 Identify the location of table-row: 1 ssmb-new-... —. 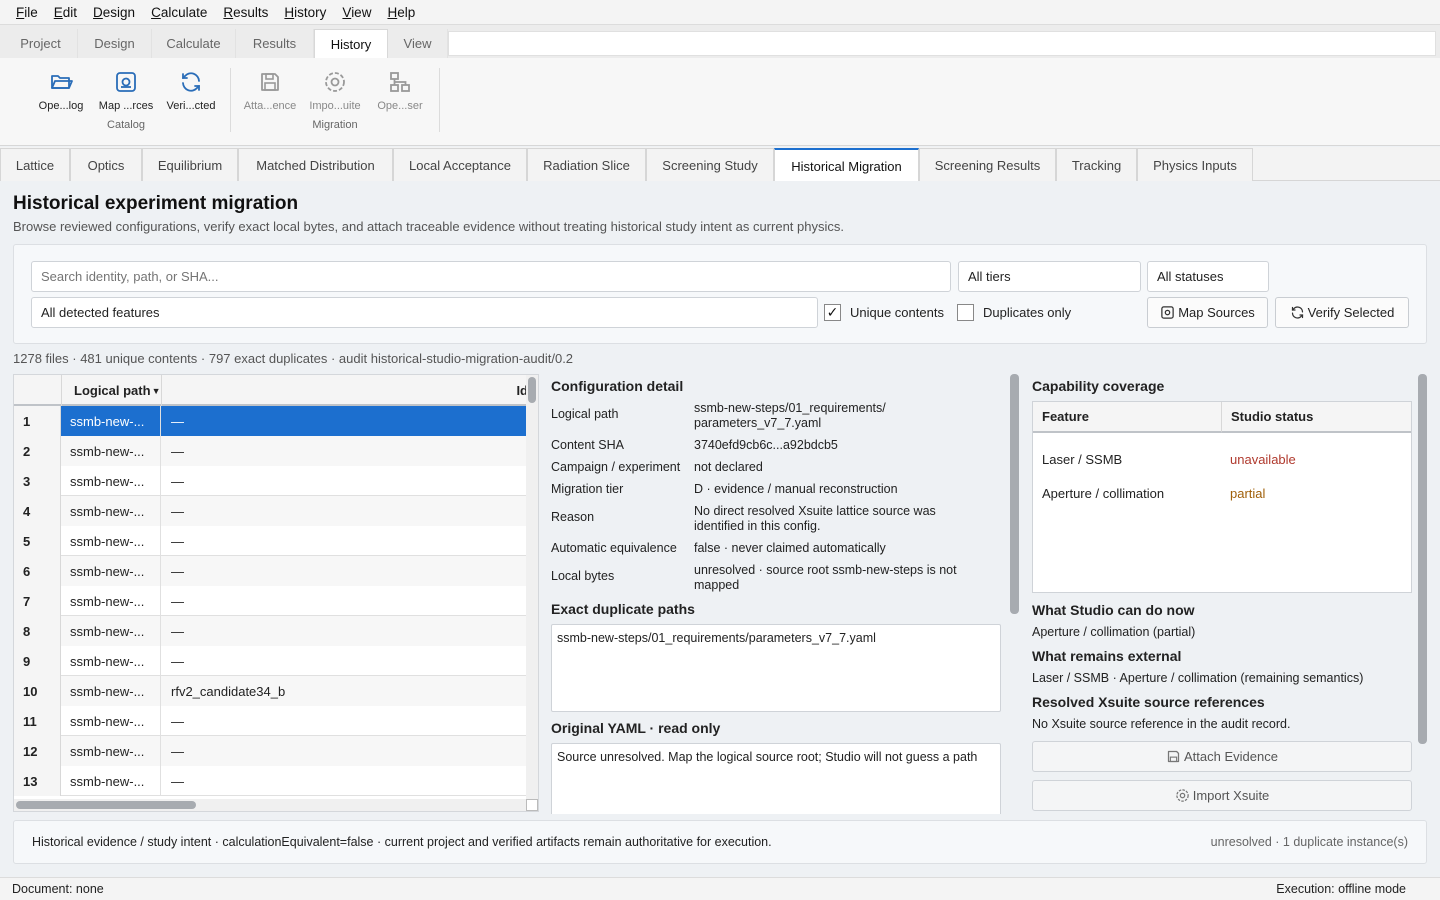
(271, 421).